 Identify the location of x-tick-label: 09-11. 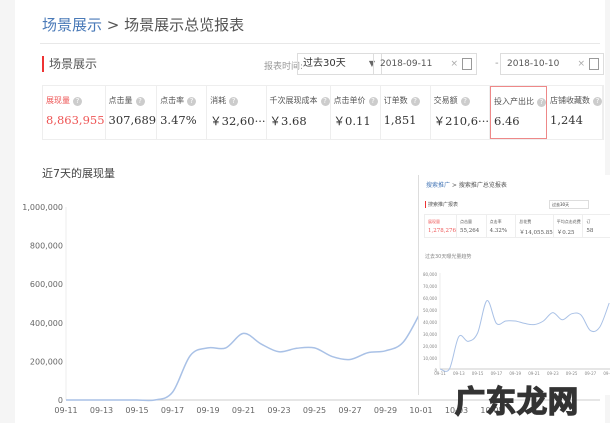
(440, 373).